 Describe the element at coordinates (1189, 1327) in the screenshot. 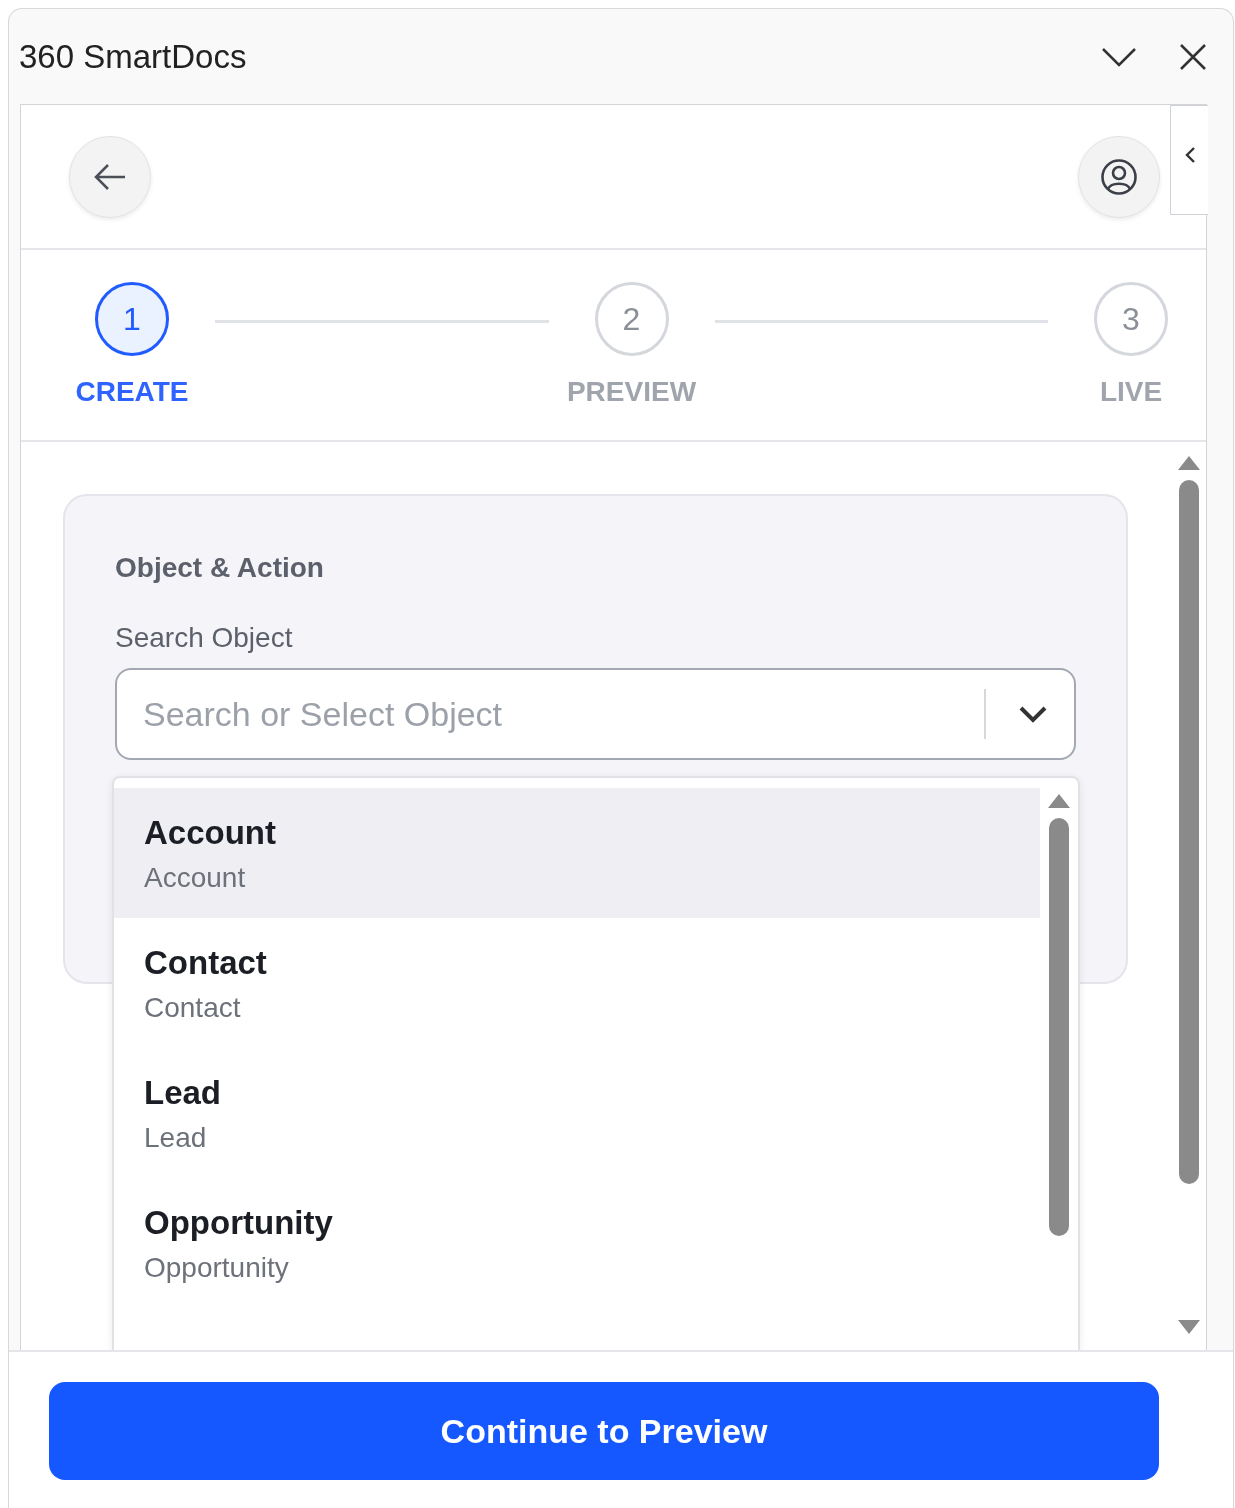

I see `scroll-down-icon` at that location.